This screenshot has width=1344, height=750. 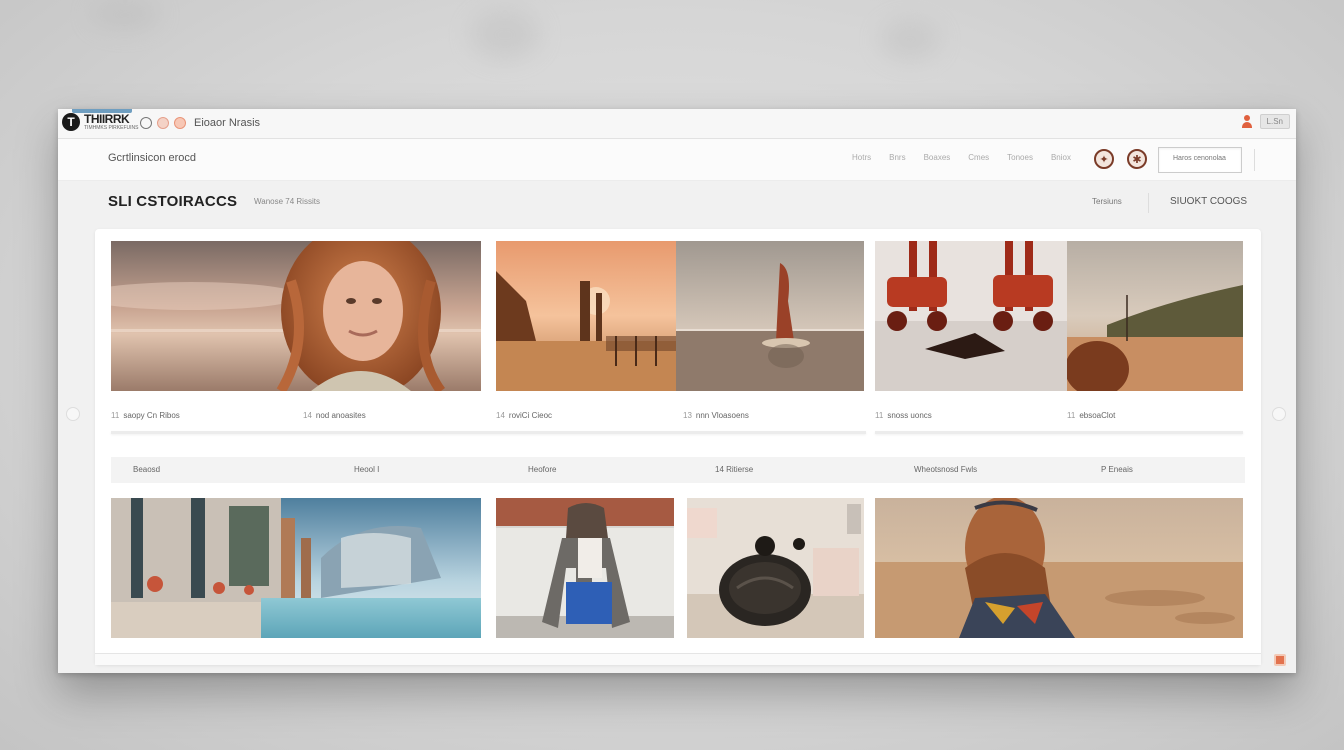 I want to click on app-title: Eioaor Nrasis, so click(x=227, y=123).